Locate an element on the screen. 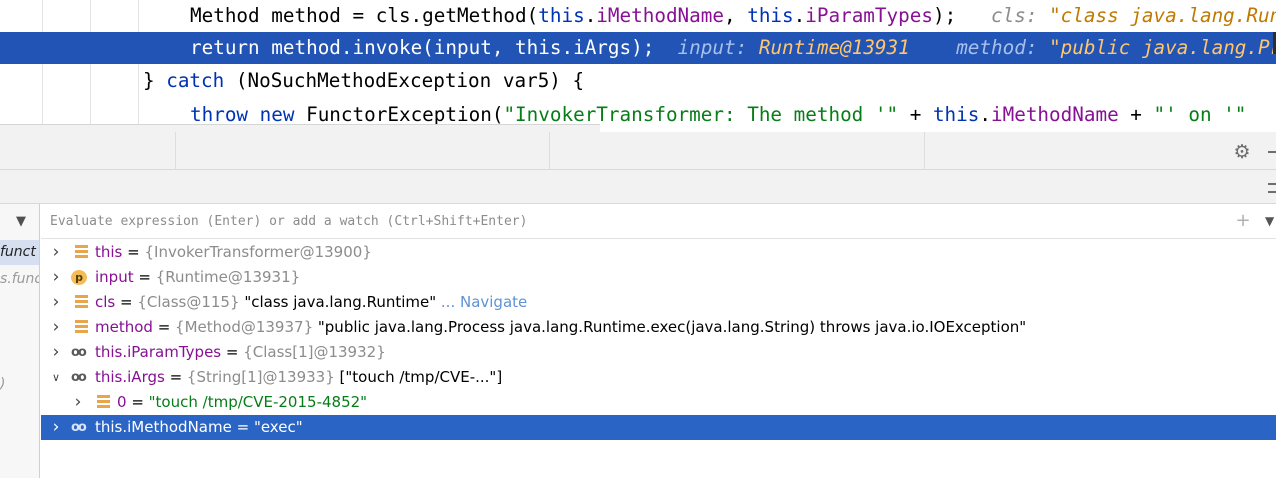  code-token: iMethodName is located at coordinates (1055, 114).